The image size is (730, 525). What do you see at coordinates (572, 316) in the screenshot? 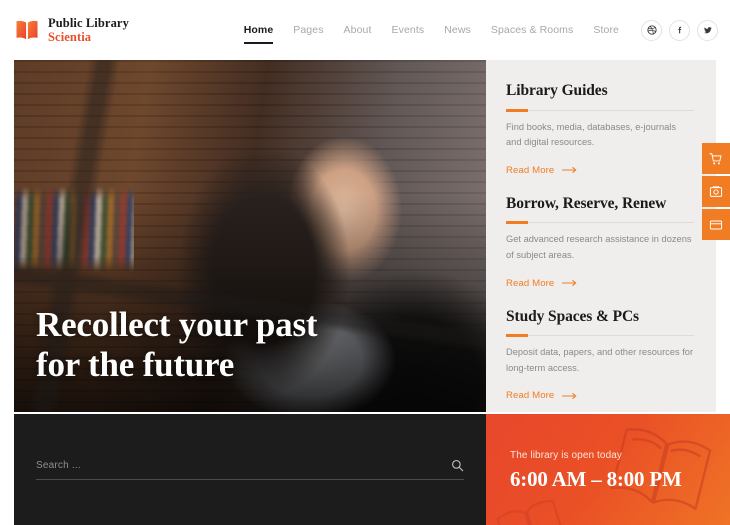
I see `card-title: Study Spaces & PCs` at bounding box center [572, 316].